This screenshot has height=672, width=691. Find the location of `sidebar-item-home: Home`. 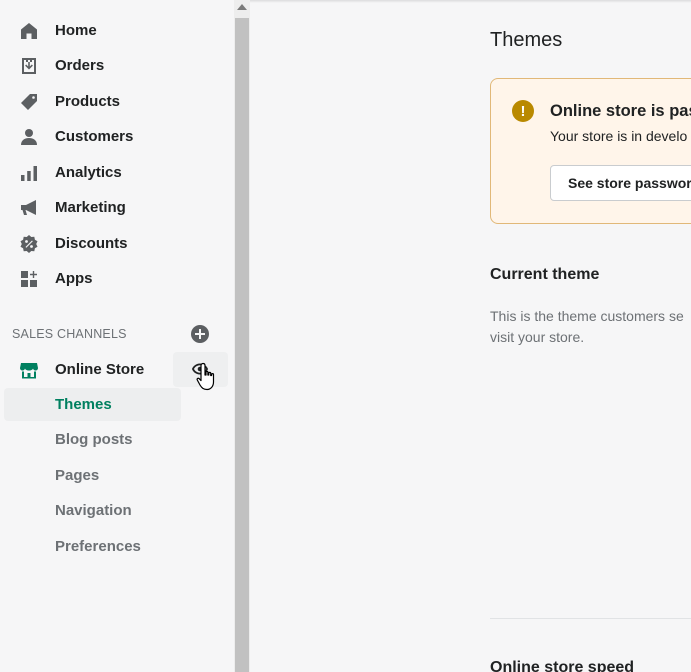

sidebar-item-home: Home is located at coordinates (93, 30).